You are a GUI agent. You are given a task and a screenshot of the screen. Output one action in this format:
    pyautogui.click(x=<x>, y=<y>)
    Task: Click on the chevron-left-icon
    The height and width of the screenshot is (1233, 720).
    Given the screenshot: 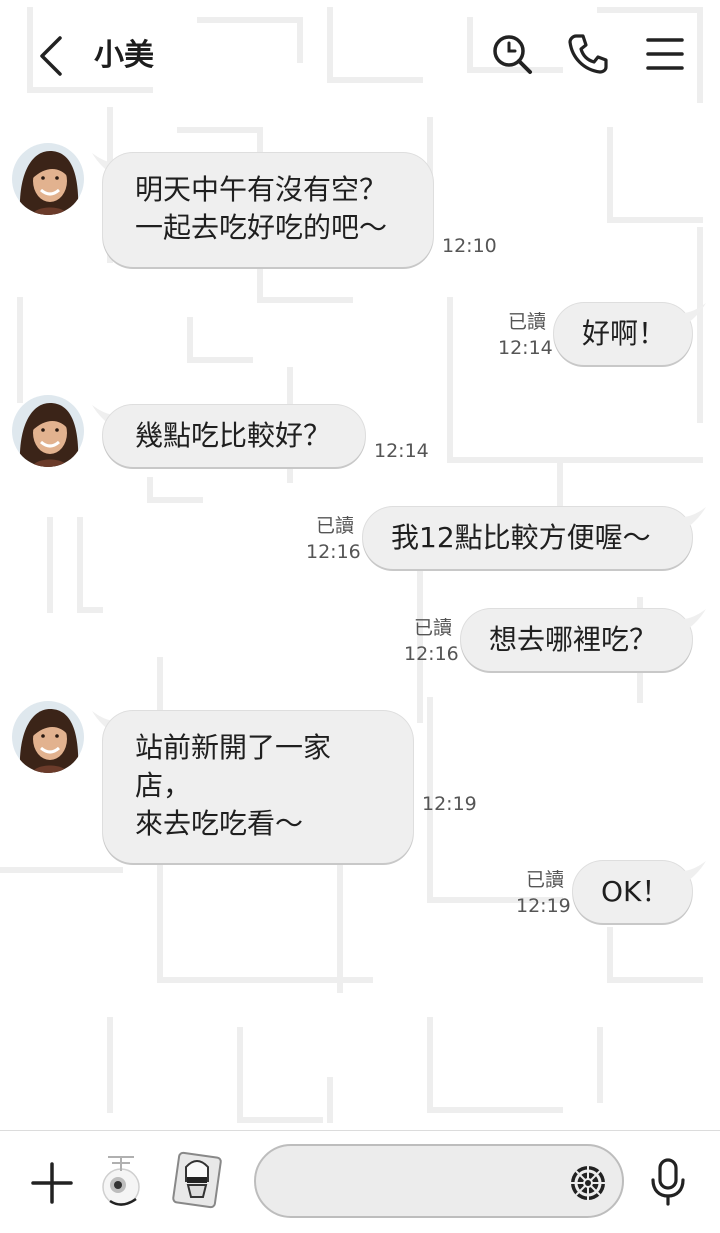 What is the action you would take?
    pyautogui.click(x=51, y=56)
    